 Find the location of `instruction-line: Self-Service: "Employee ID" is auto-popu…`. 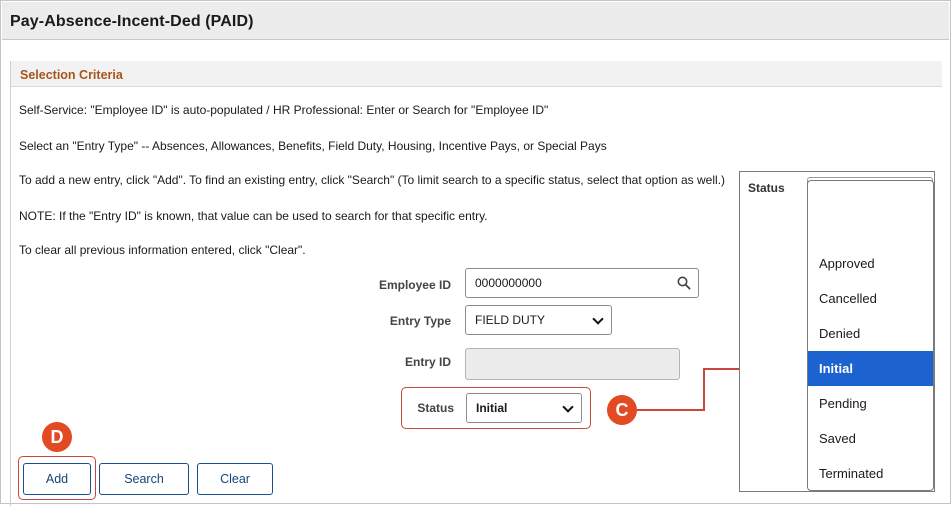

instruction-line: Self-Service: "Employee ID" is auto-popu… is located at coordinates (284, 110).